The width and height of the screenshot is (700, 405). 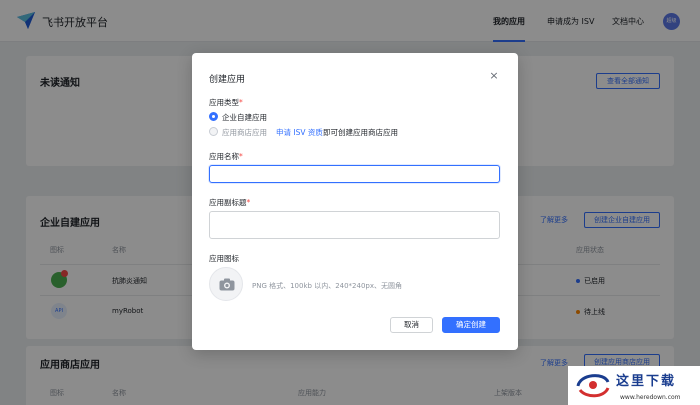 What do you see at coordinates (213, 116) in the screenshot?
I see `radio-enterprise-app` at bounding box center [213, 116].